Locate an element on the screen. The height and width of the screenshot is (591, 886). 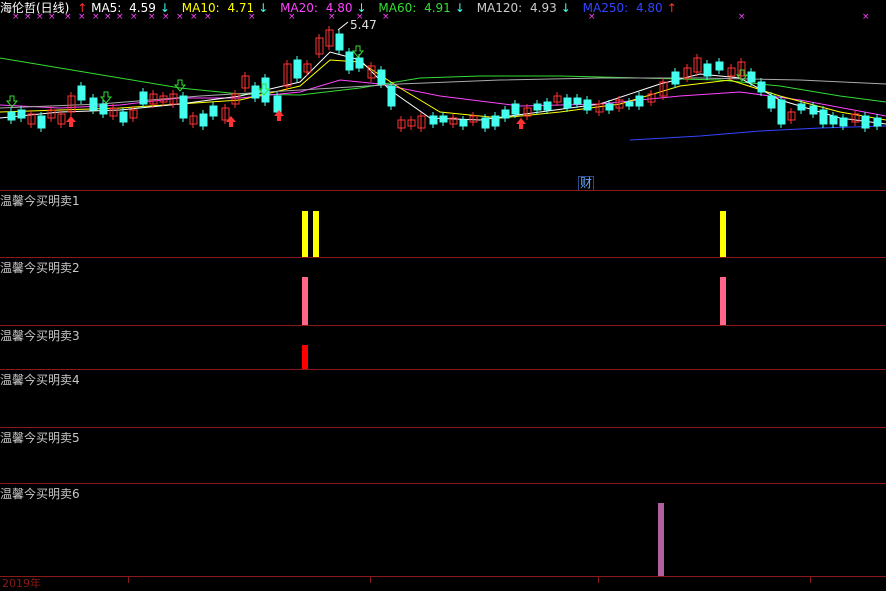
pane-label-4: 温馨今买明卖4 is located at coordinates (40, 380).